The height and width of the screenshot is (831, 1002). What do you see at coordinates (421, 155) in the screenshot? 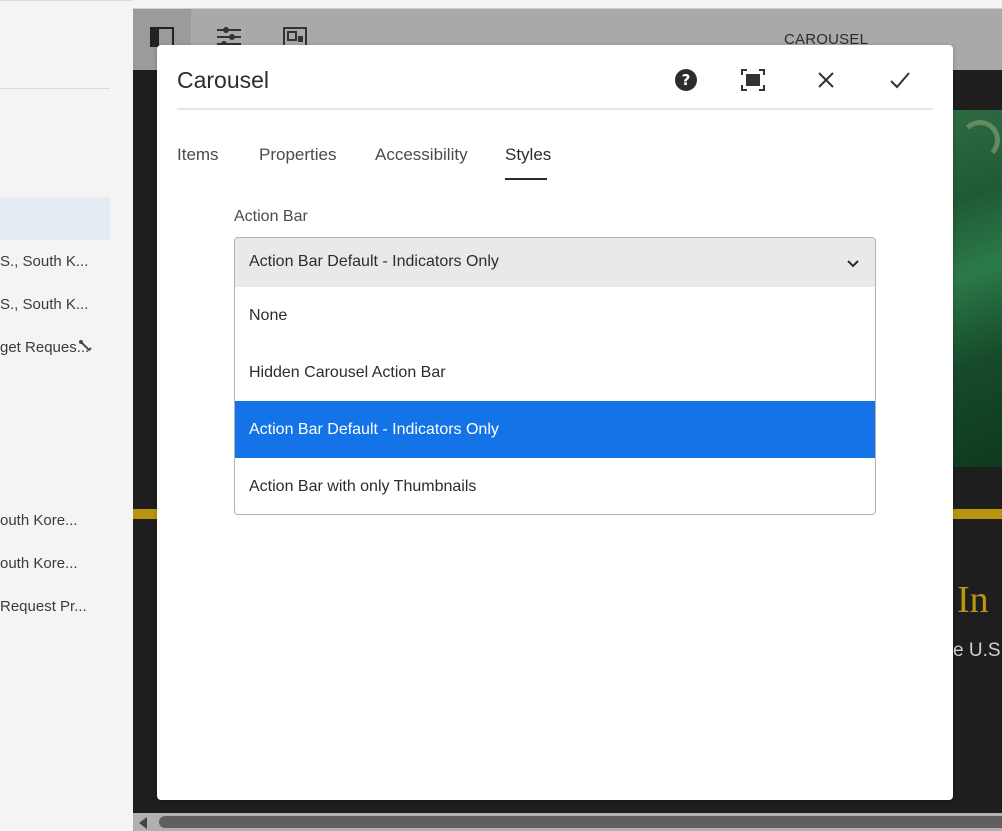
I see `tab-accessibility: Accessibility` at bounding box center [421, 155].